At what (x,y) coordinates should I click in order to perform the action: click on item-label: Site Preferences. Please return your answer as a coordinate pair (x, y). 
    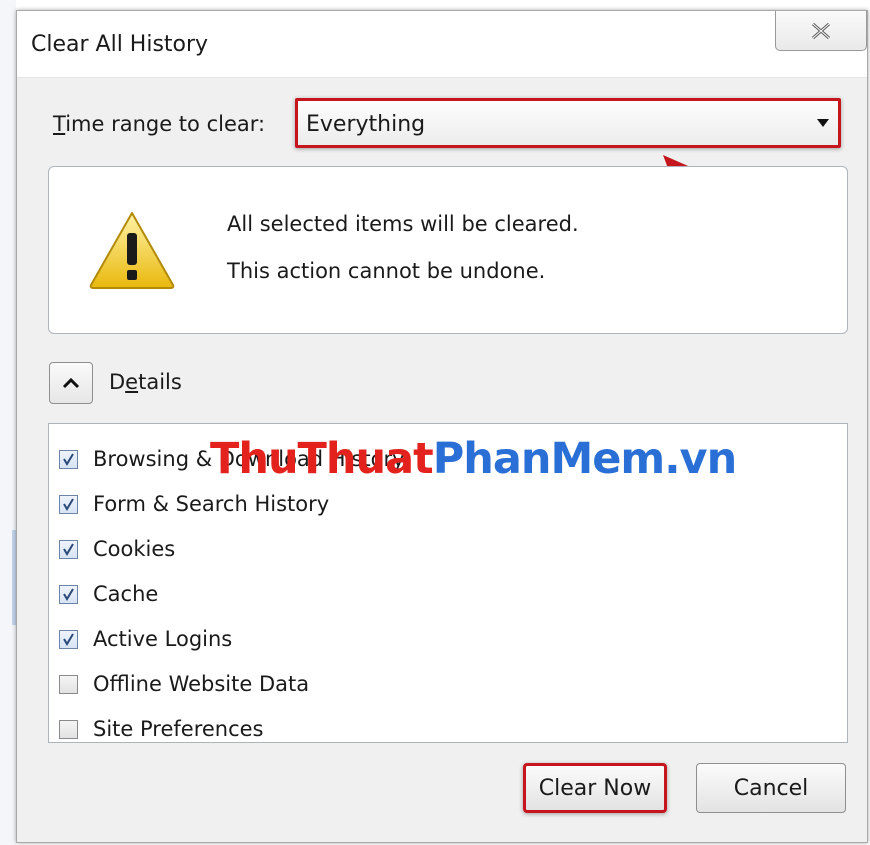
    Looking at the image, I should click on (178, 729).